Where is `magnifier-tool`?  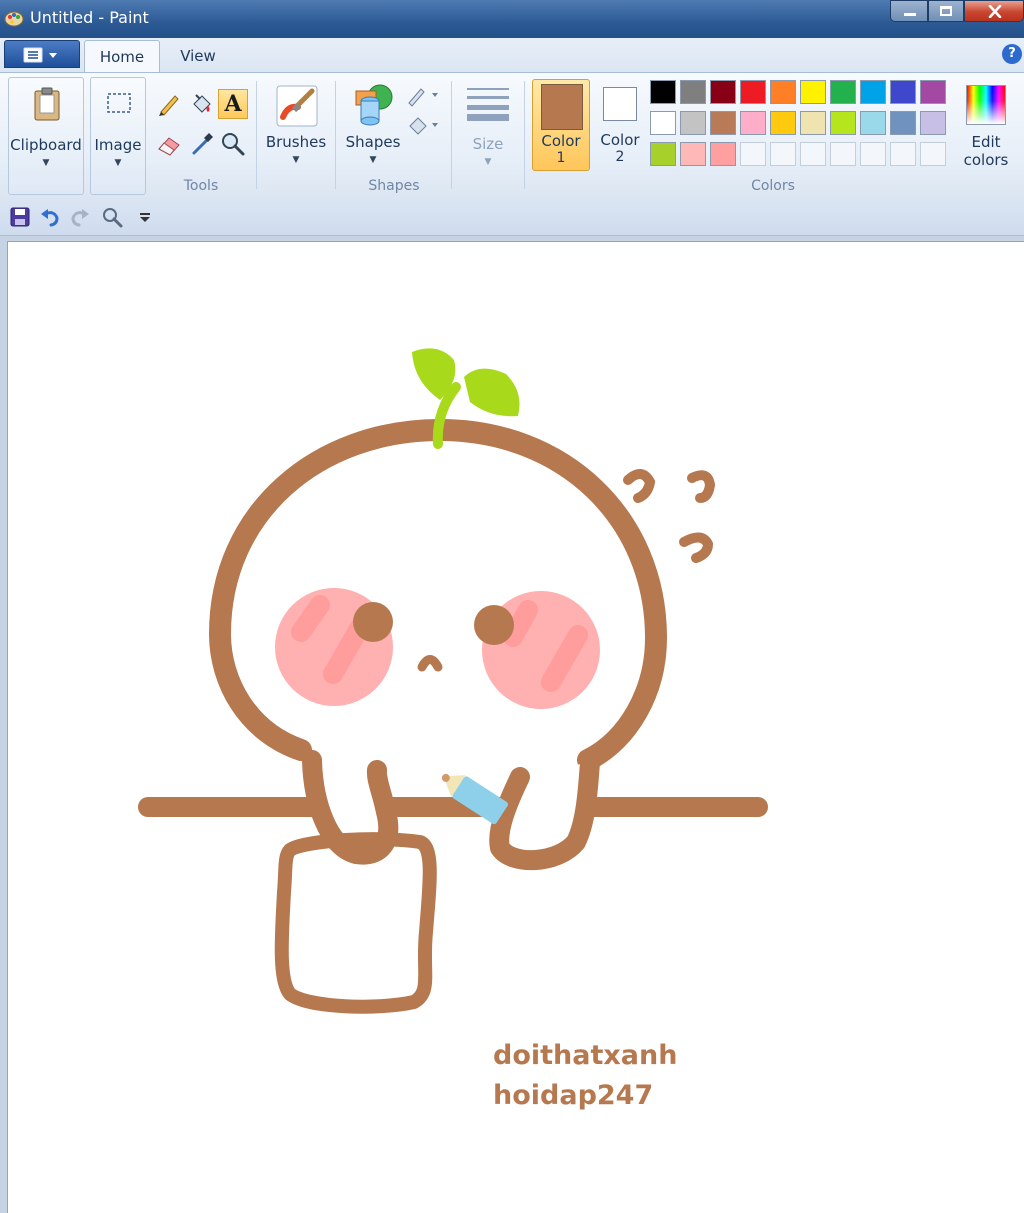 magnifier-tool is located at coordinates (233, 144).